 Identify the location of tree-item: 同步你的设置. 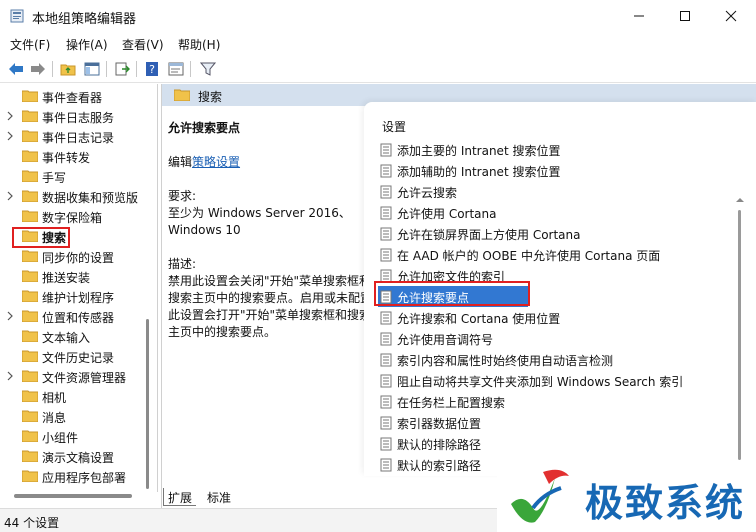
(79, 256).